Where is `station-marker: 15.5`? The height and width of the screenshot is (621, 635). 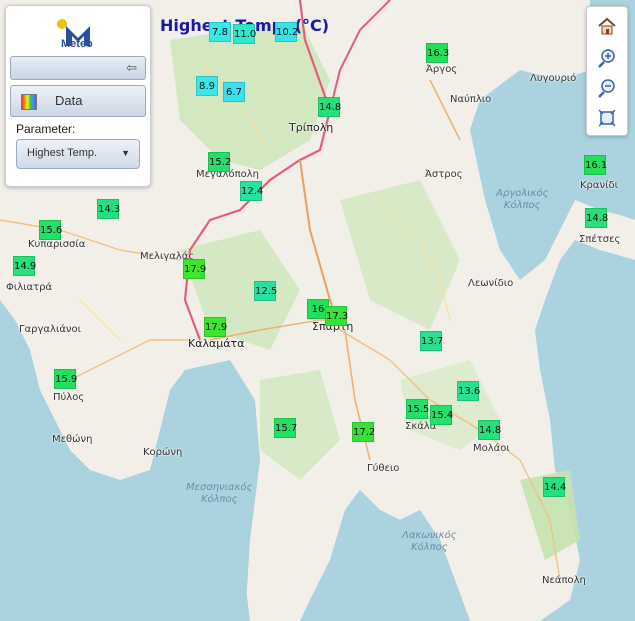
station-marker: 15.5 is located at coordinates (417, 409).